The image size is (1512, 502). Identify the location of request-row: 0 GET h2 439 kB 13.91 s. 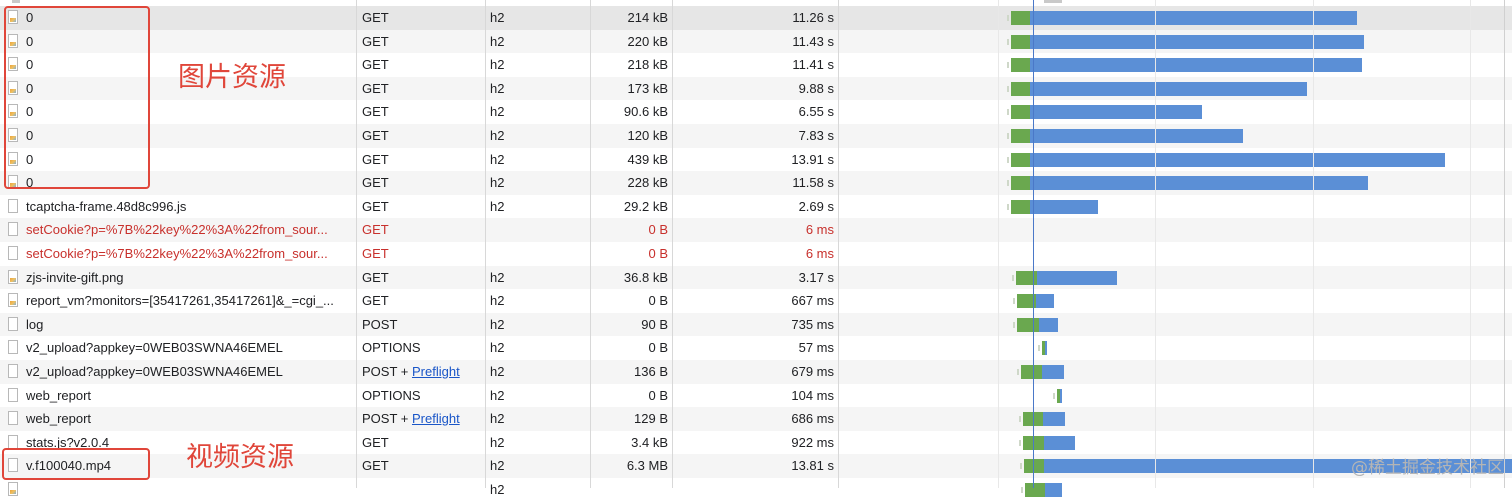
(756, 160).